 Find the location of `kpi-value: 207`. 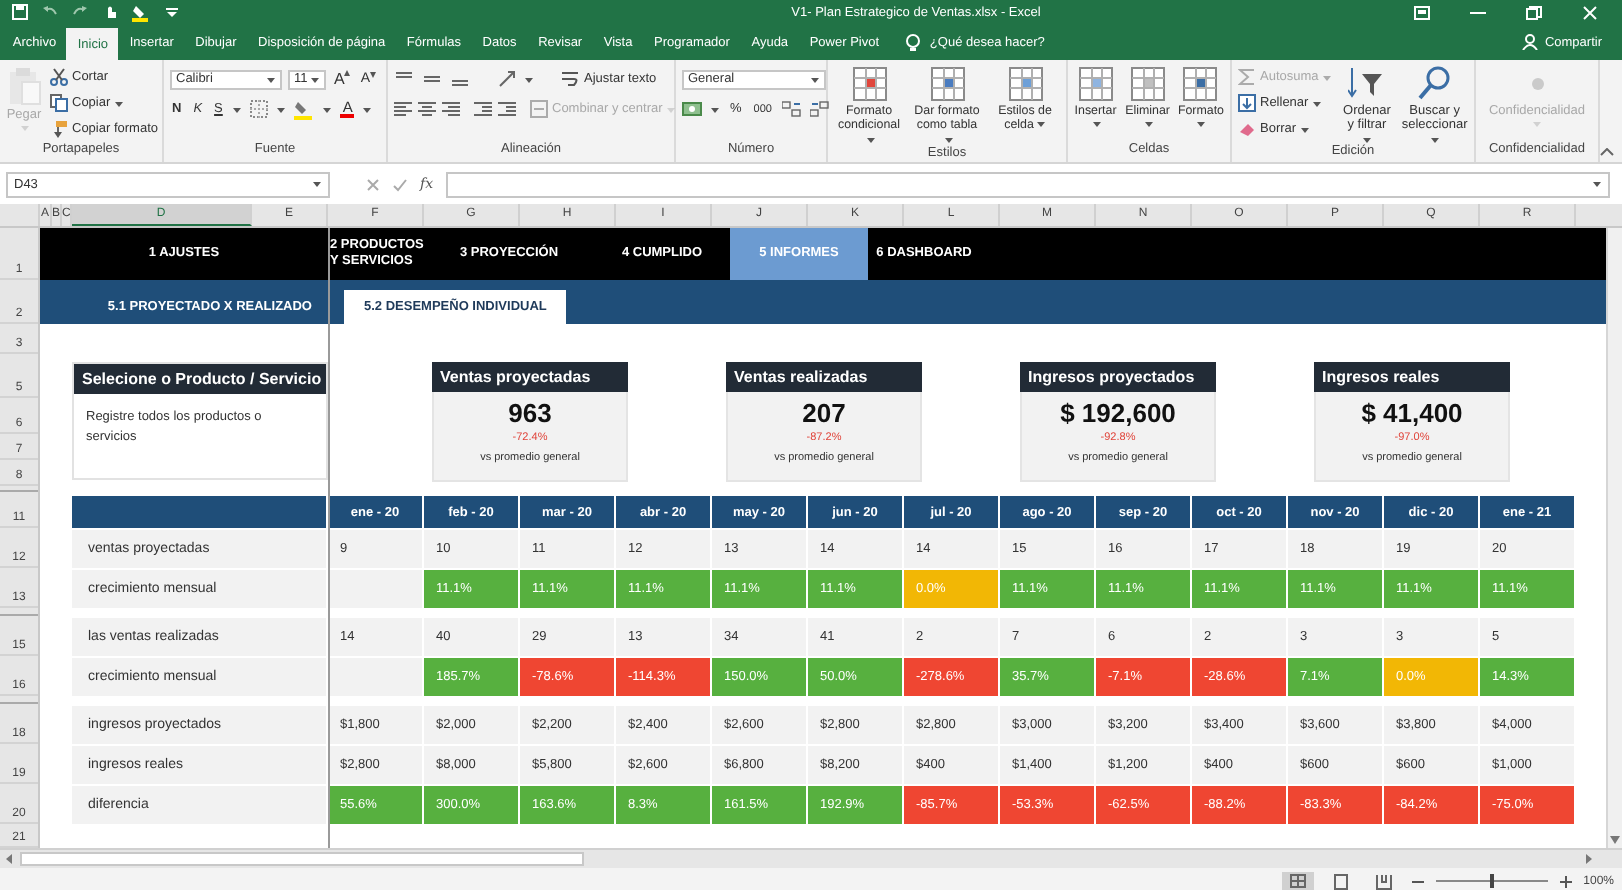

kpi-value: 207 is located at coordinates (824, 413).